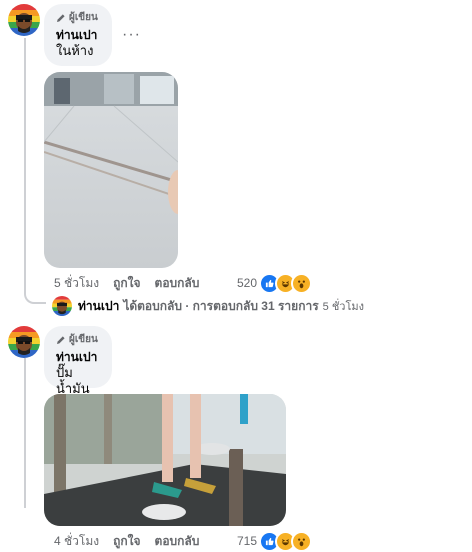 The width and height of the screenshot is (472, 552). I want to click on comment-time: 4 ชั่วโมง, so click(76, 541).